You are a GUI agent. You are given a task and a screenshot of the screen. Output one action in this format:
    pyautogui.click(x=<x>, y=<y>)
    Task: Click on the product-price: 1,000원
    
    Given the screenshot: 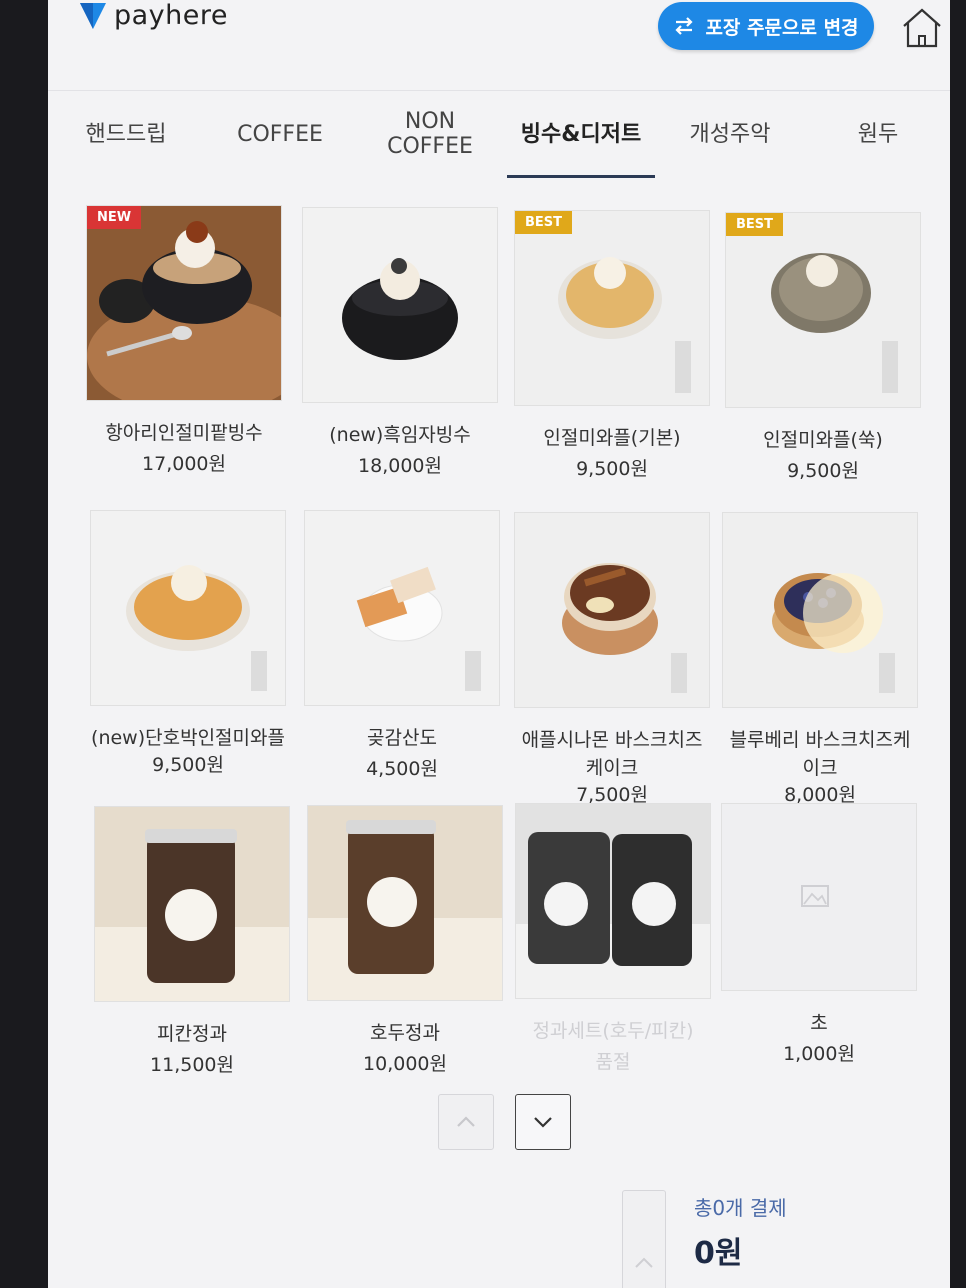 What is the action you would take?
    pyautogui.click(x=819, y=1054)
    